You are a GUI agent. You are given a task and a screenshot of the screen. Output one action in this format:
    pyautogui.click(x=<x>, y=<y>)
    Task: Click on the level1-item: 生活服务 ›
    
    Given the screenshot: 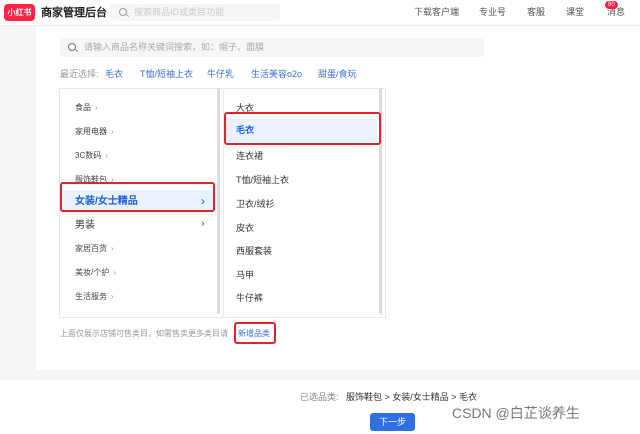 What is the action you would take?
    pyautogui.click(x=94, y=297)
    